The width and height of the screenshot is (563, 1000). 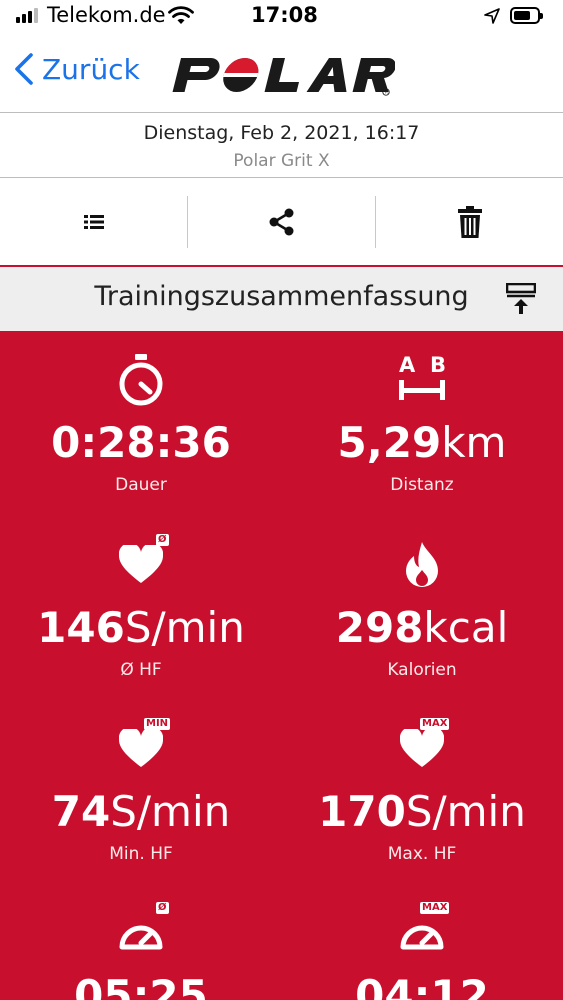 I want to click on collapse-icon, so click(x=521, y=298).